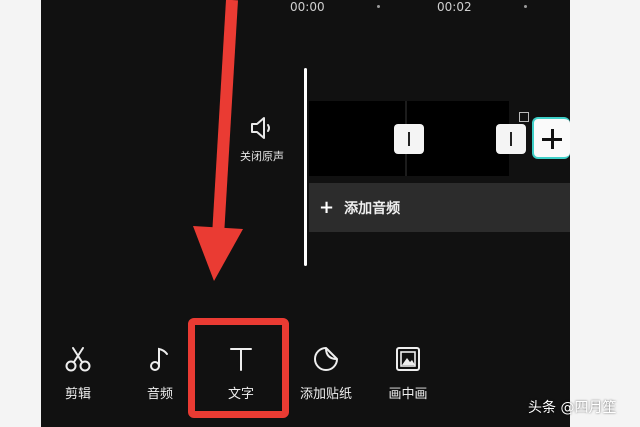  I want to click on watermark: 头条 @四月笙, so click(572, 408).